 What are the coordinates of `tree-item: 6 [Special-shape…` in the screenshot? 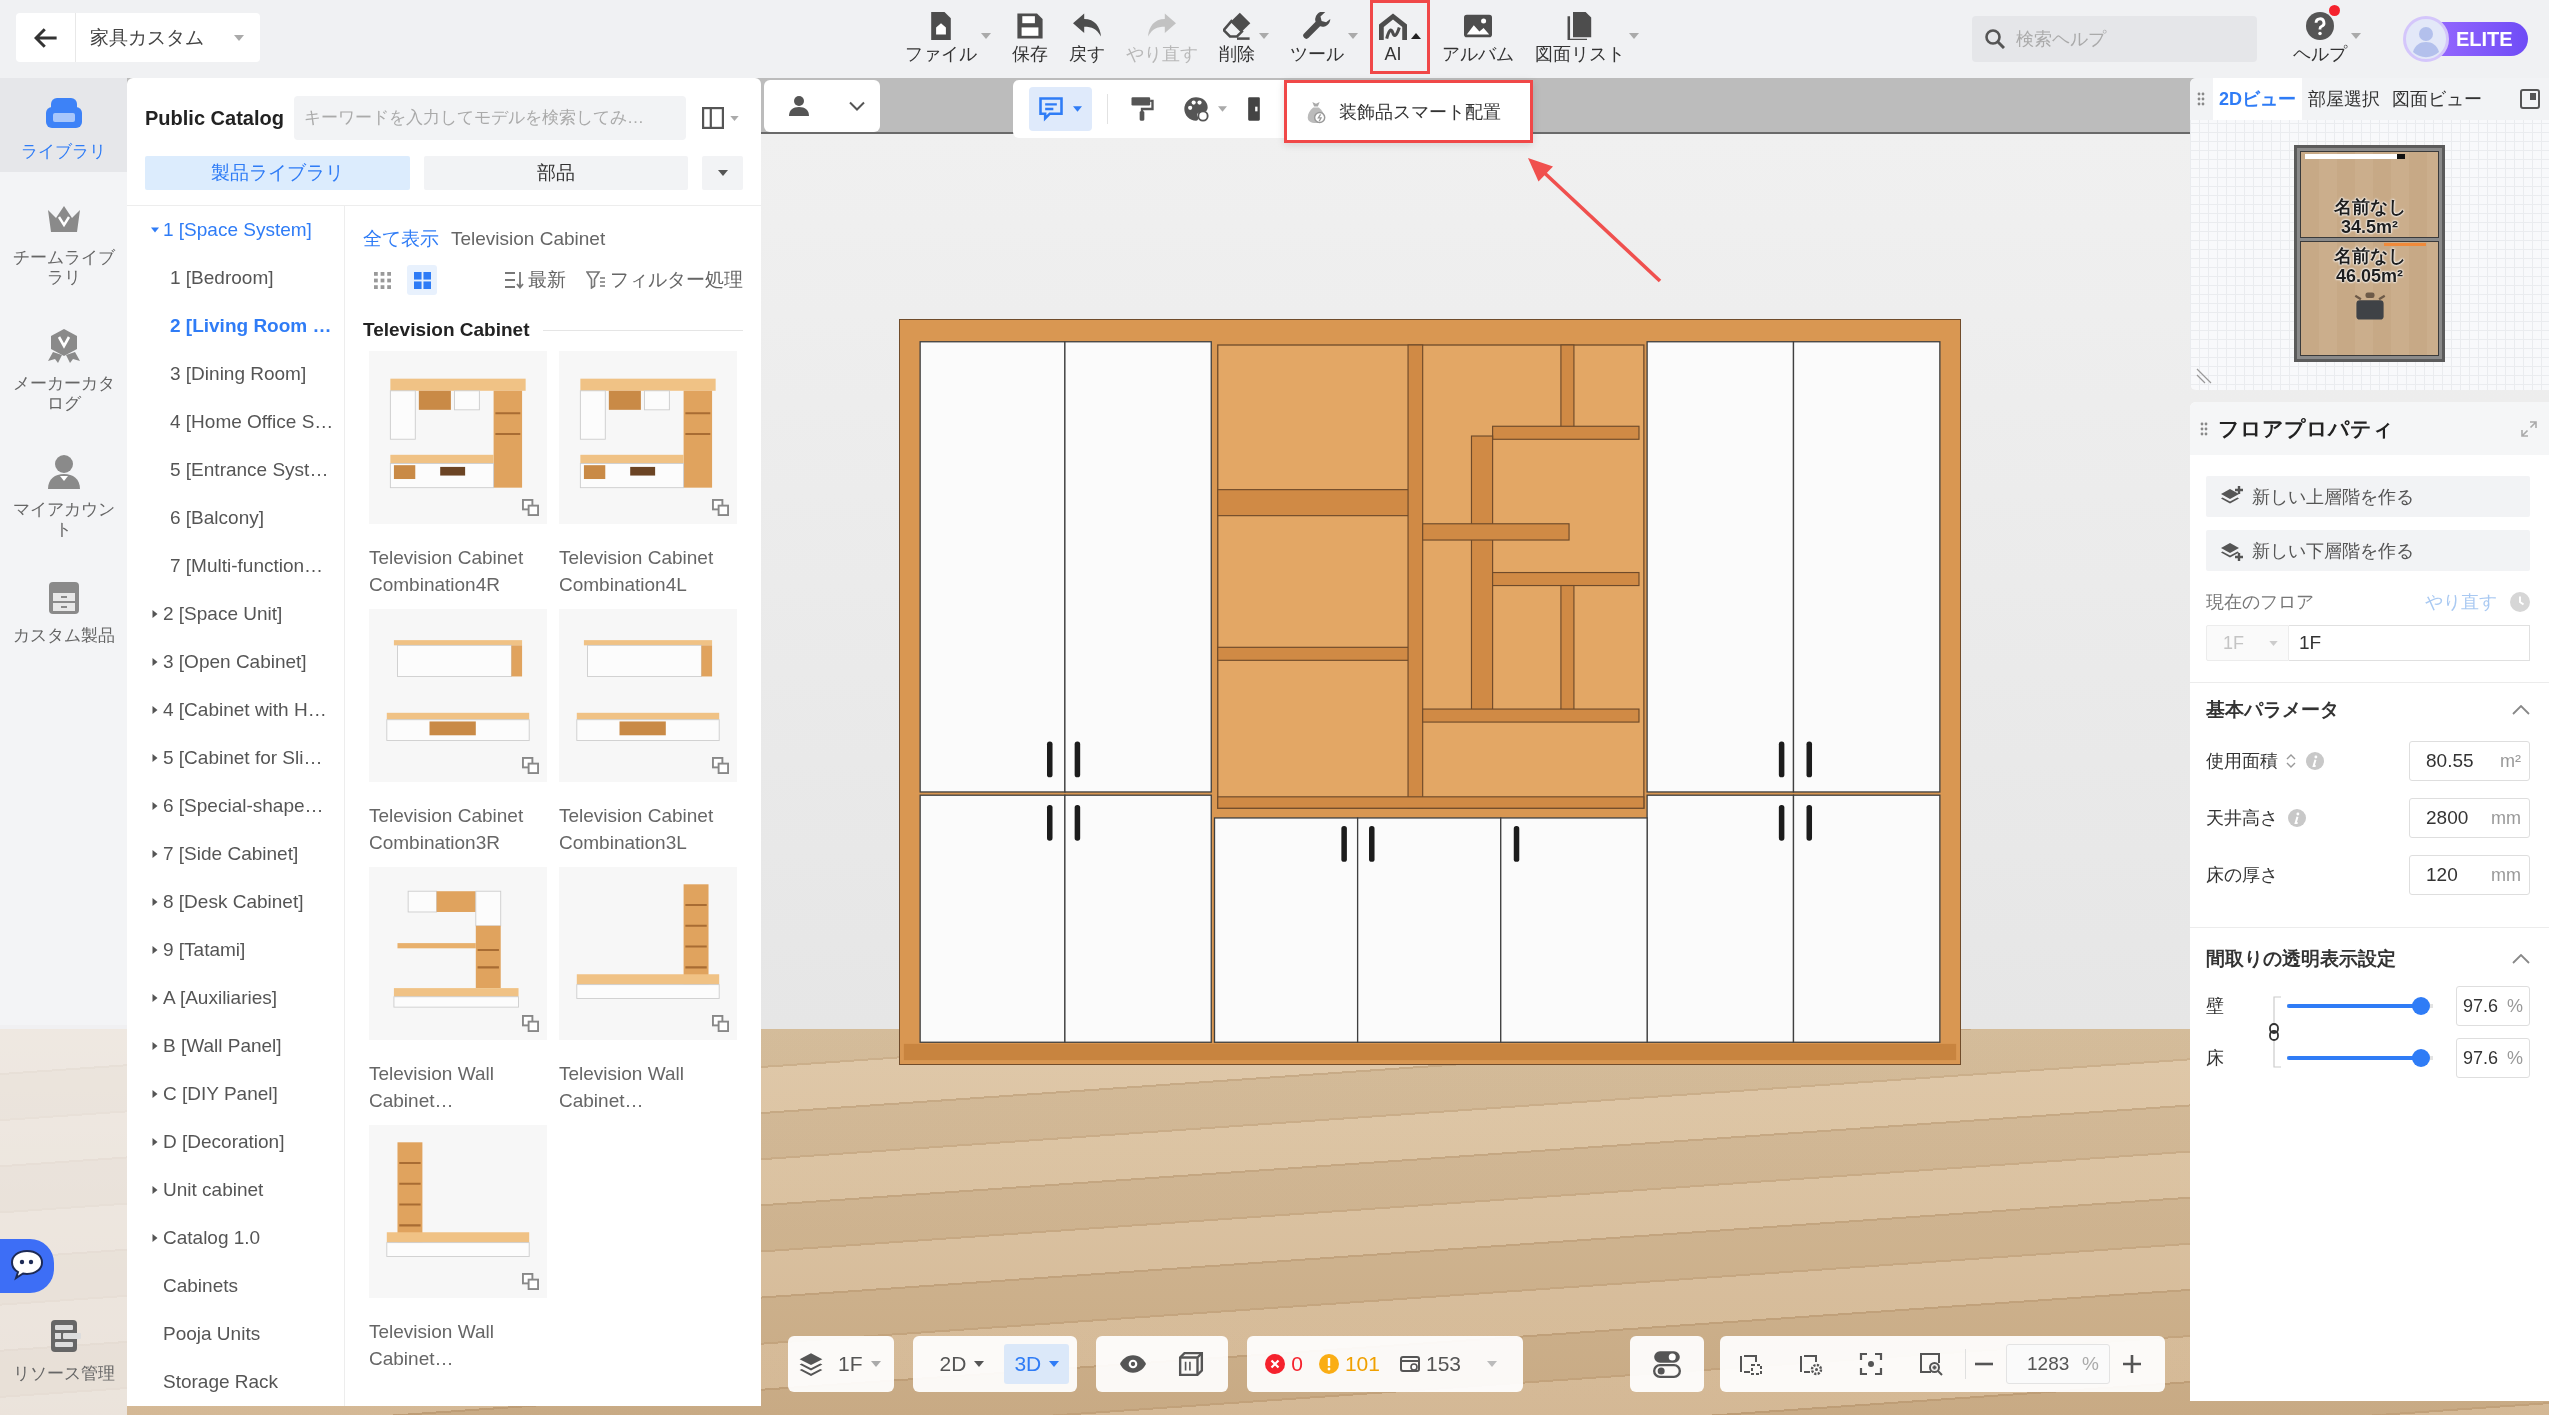 It's located at (235, 806).